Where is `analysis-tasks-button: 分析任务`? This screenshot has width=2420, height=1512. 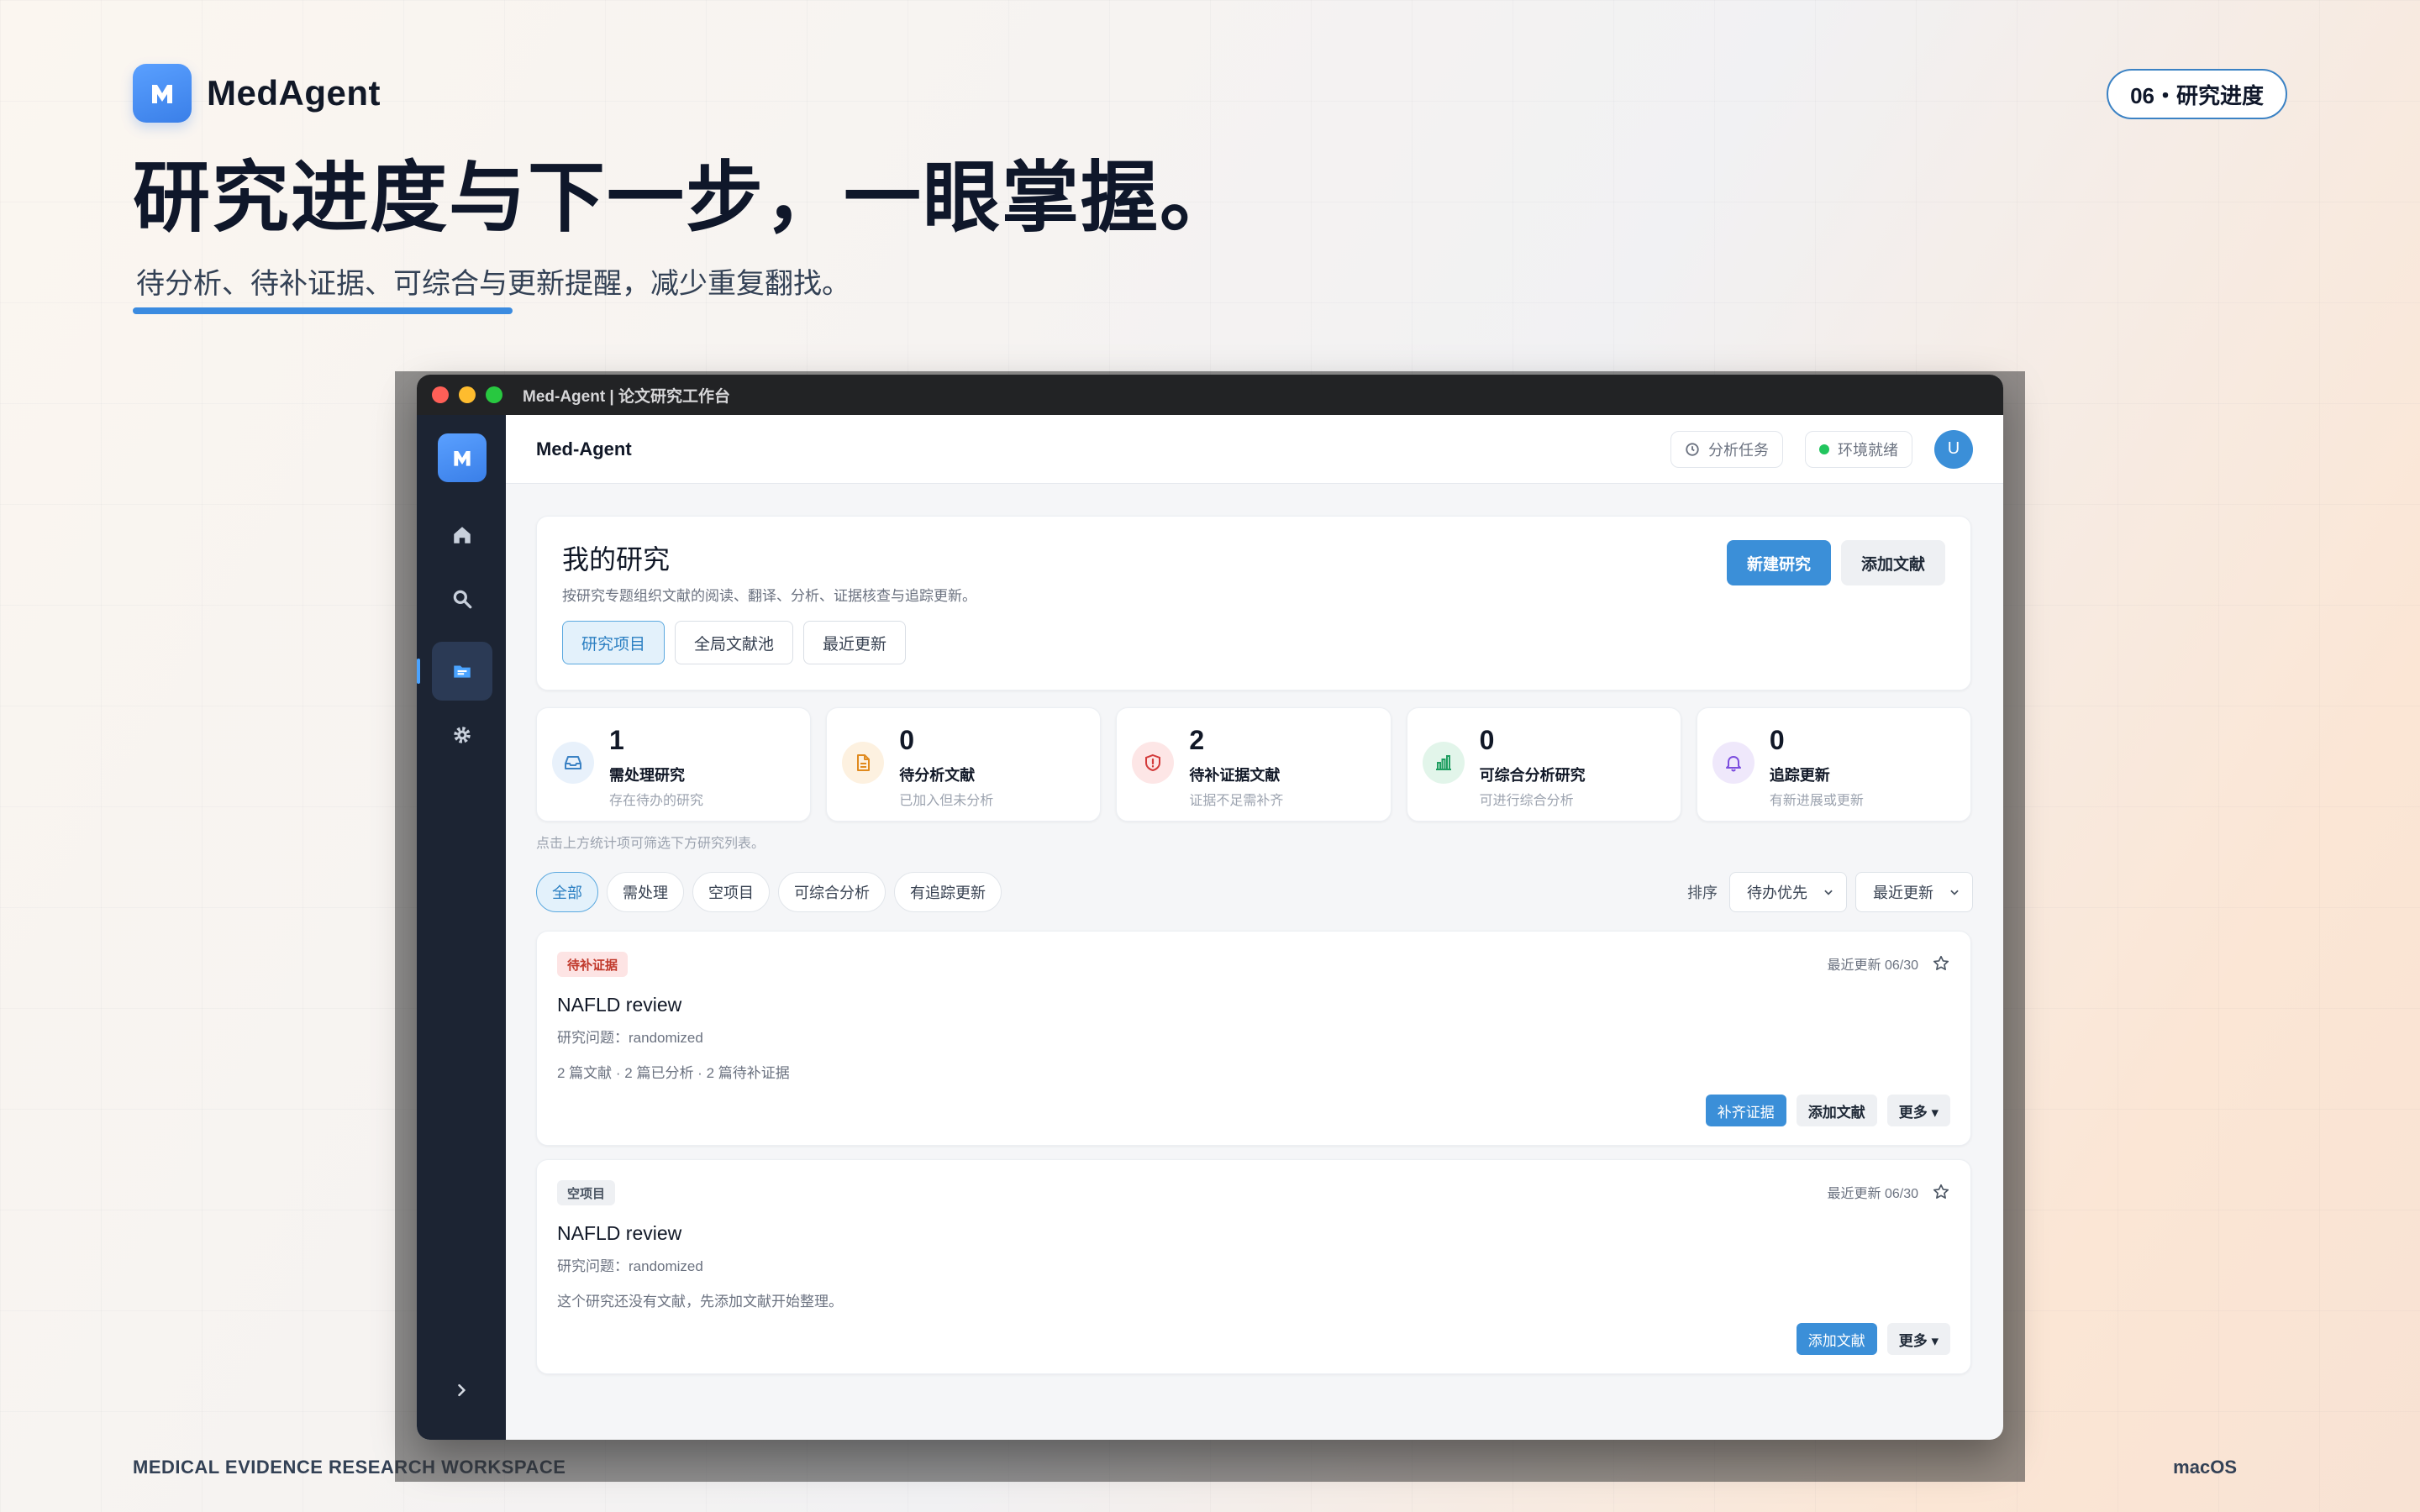
analysis-tasks-button: 分析任务 is located at coordinates (1727, 449).